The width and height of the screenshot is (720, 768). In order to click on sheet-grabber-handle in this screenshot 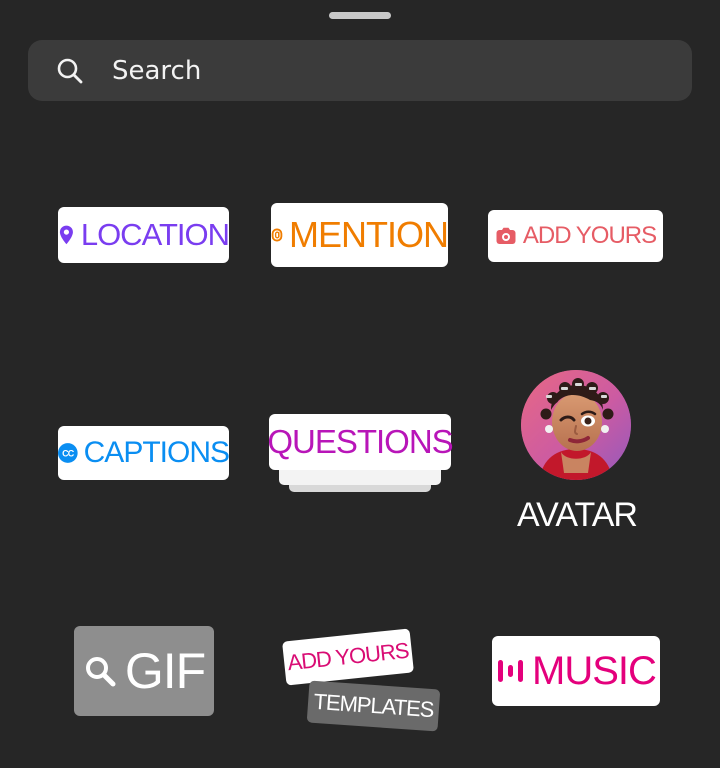, I will do `click(360, 15)`.